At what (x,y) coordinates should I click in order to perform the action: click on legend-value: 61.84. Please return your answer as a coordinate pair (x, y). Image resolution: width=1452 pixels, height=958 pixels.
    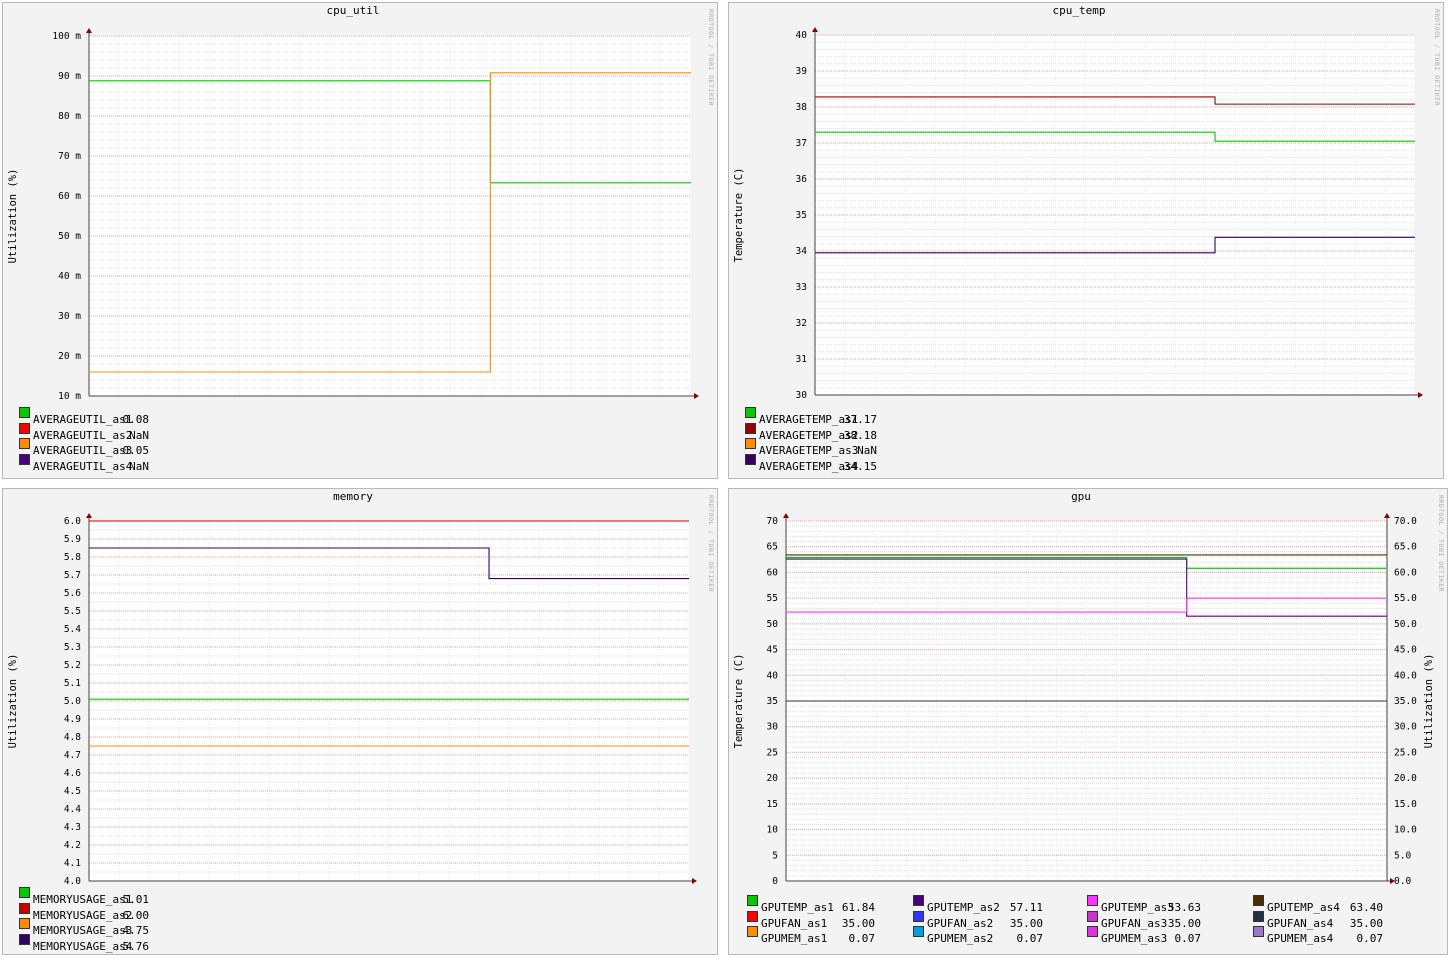
    Looking at the image, I should click on (858, 907).